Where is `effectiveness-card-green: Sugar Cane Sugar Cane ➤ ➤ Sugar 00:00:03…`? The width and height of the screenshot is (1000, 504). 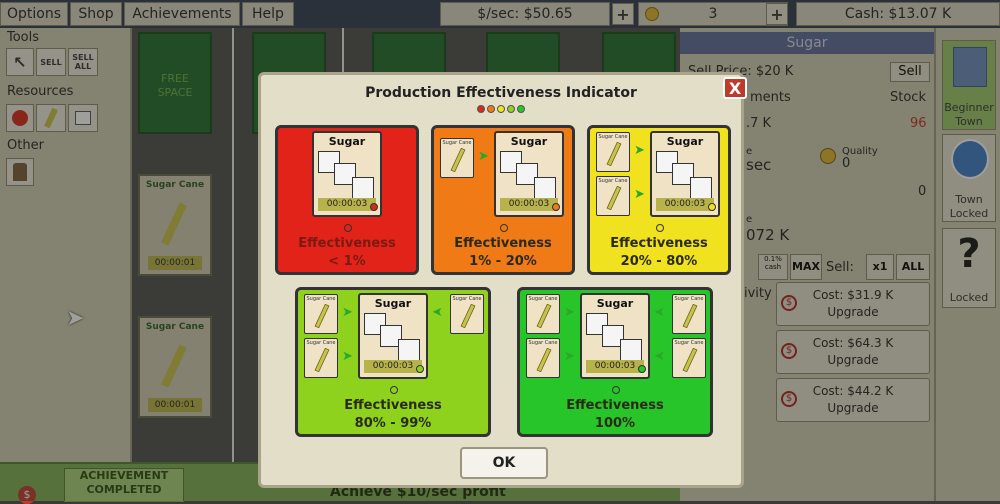
effectiveness-card-green: Sugar Cane Sugar Cane ➤ ➤ Sugar 00:00:03… is located at coordinates (615, 362).